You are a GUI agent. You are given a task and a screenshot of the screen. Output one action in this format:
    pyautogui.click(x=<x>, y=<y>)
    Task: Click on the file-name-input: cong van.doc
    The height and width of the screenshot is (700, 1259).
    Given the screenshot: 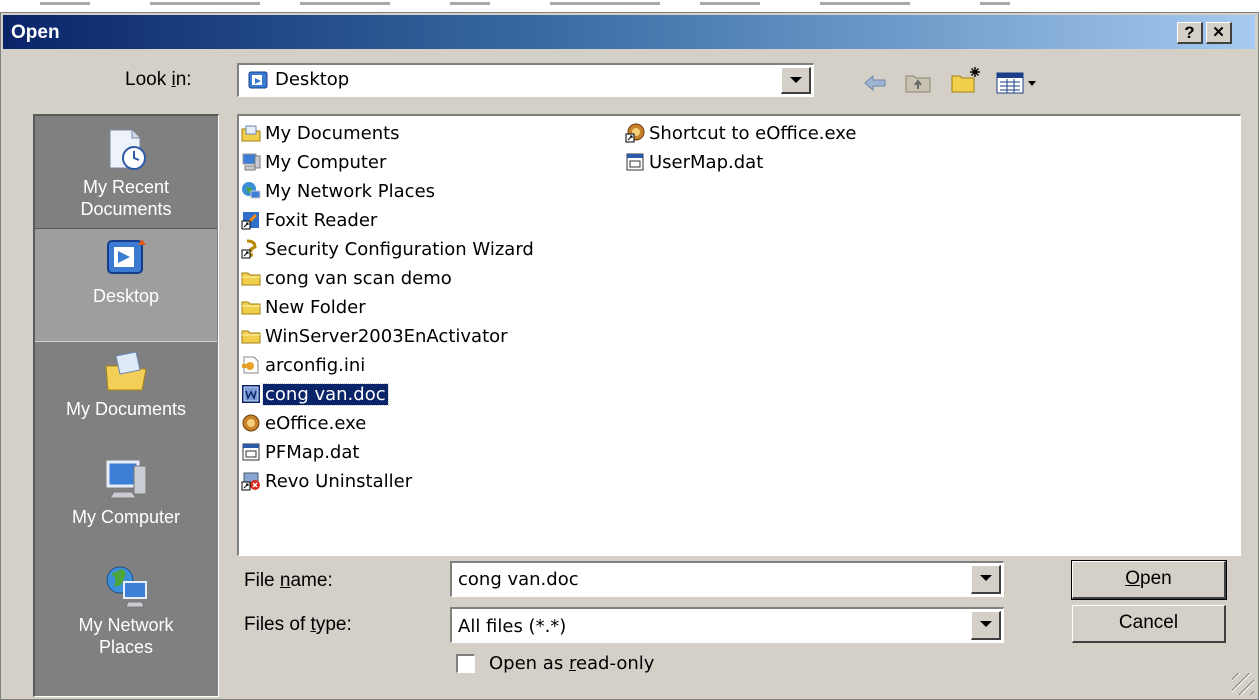 What is the action you would take?
    pyautogui.click(x=518, y=579)
    